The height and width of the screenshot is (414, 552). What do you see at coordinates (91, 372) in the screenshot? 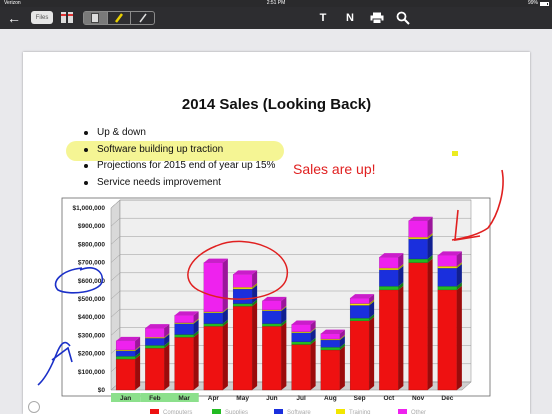
I see `y-tick-label: $100,000` at bounding box center [91, 372].